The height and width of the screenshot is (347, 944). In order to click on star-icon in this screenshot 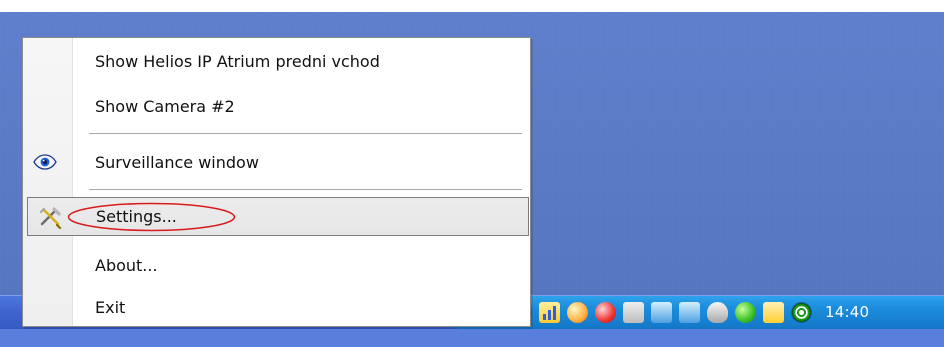, I will do `click(773, 312)`.